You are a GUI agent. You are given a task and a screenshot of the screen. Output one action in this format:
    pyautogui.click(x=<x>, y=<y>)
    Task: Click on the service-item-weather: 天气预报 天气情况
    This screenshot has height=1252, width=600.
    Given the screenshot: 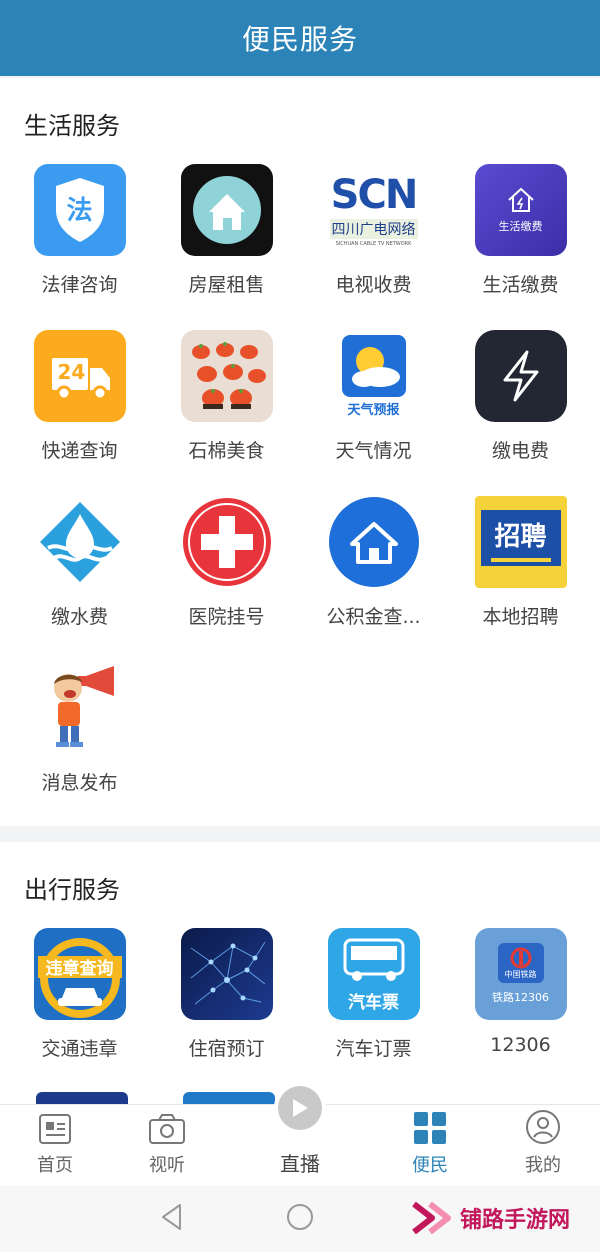 What is the action you would take?
    pyautogui.click(x=373, y=405)
    